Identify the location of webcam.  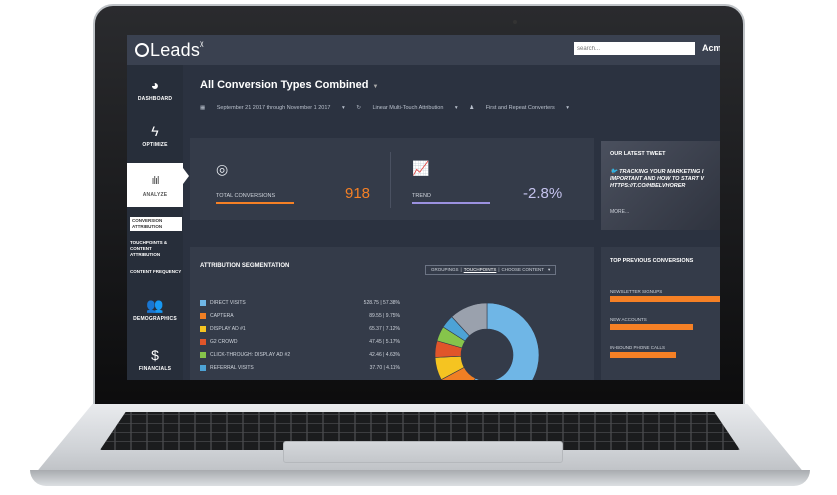
(515, 22).